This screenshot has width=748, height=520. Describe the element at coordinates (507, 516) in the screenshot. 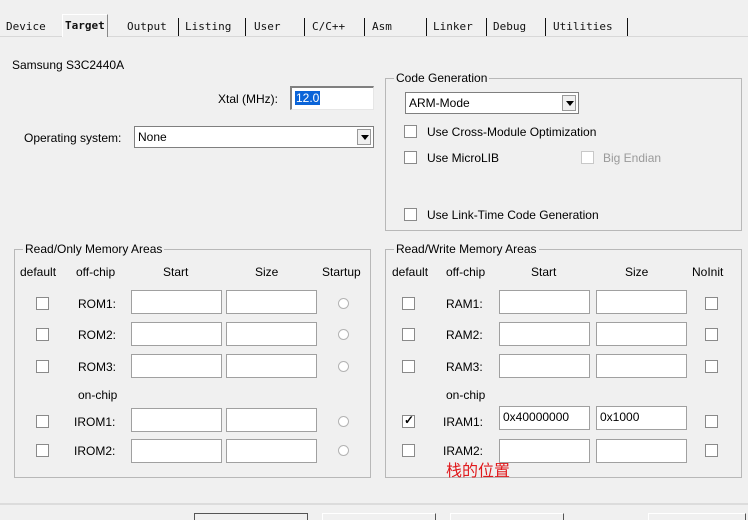

I see `defaults-button` at that location.